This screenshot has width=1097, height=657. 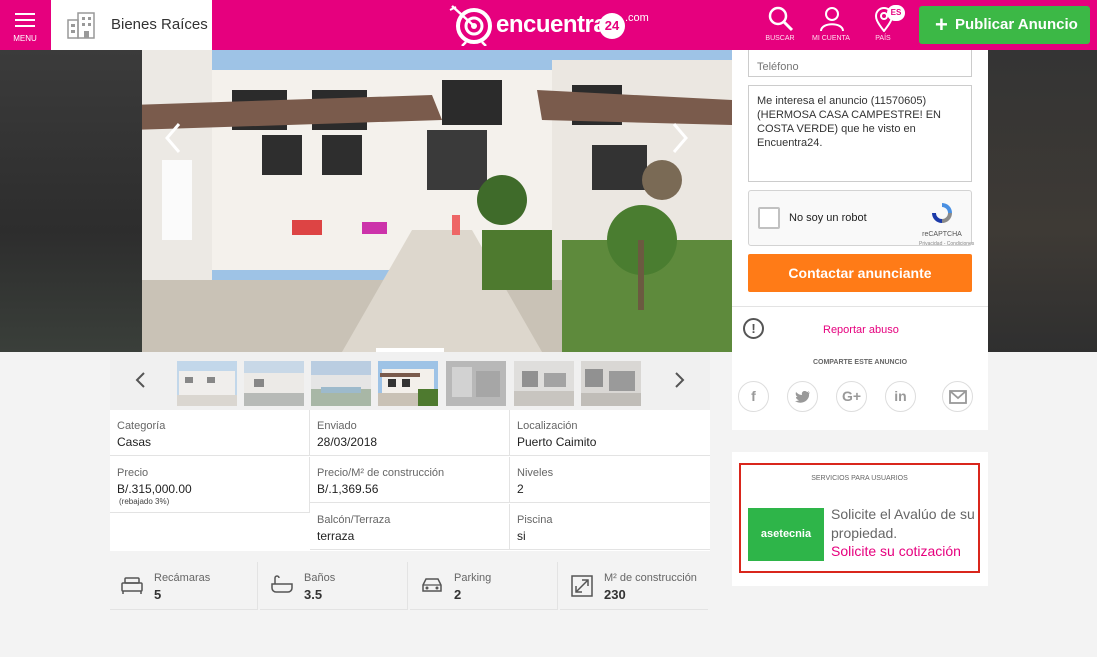 What do you see at coordinates (71, 201) in the screenshot?
I see `previous-photo-preview` at bounding box center [71, 201].